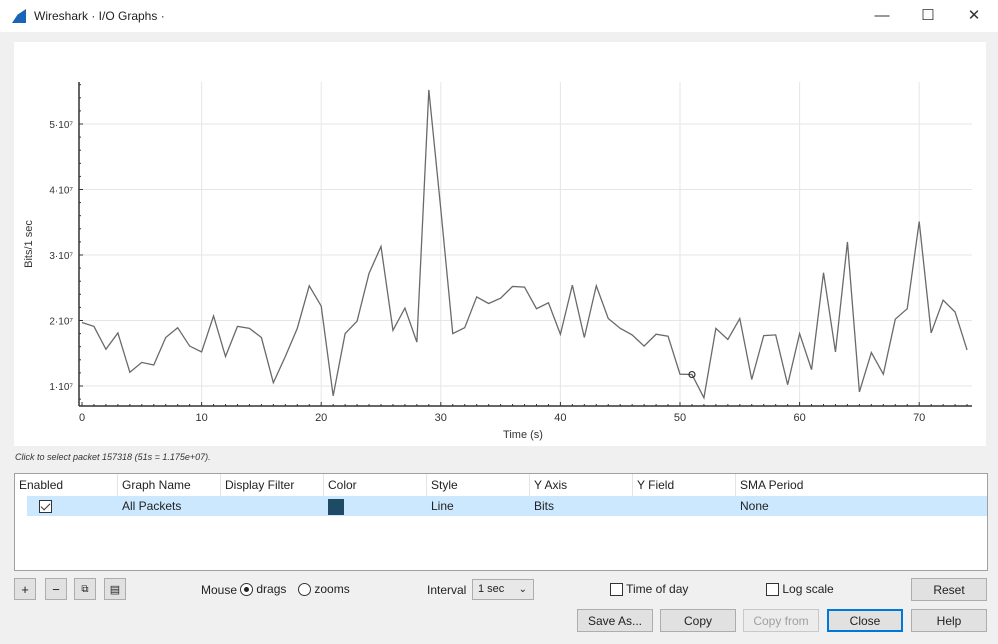 This screenshot has height=644, width=998. Describe the element at coordinates (169, 506) in the screenshot. I see `graph-name-cell: All Packets` at that location.